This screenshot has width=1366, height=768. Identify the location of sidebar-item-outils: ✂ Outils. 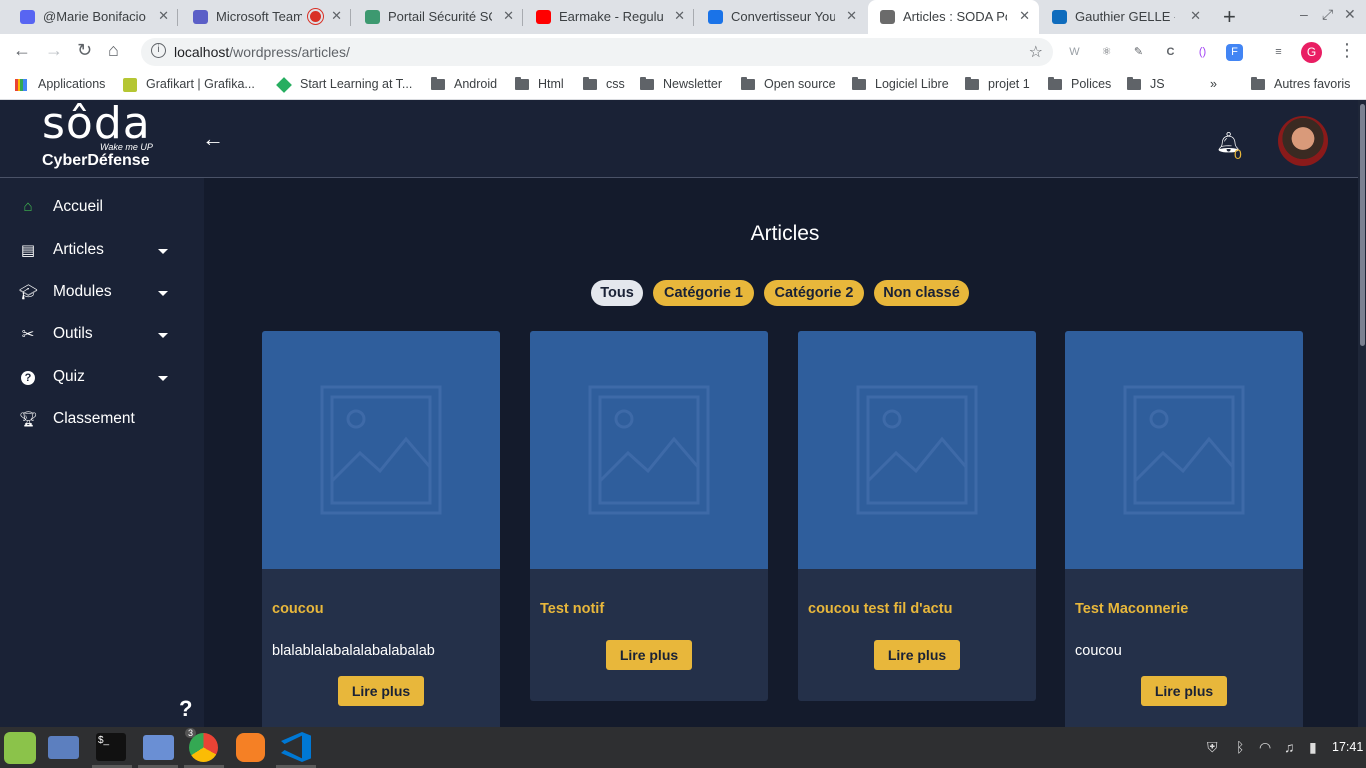
(102, 335).